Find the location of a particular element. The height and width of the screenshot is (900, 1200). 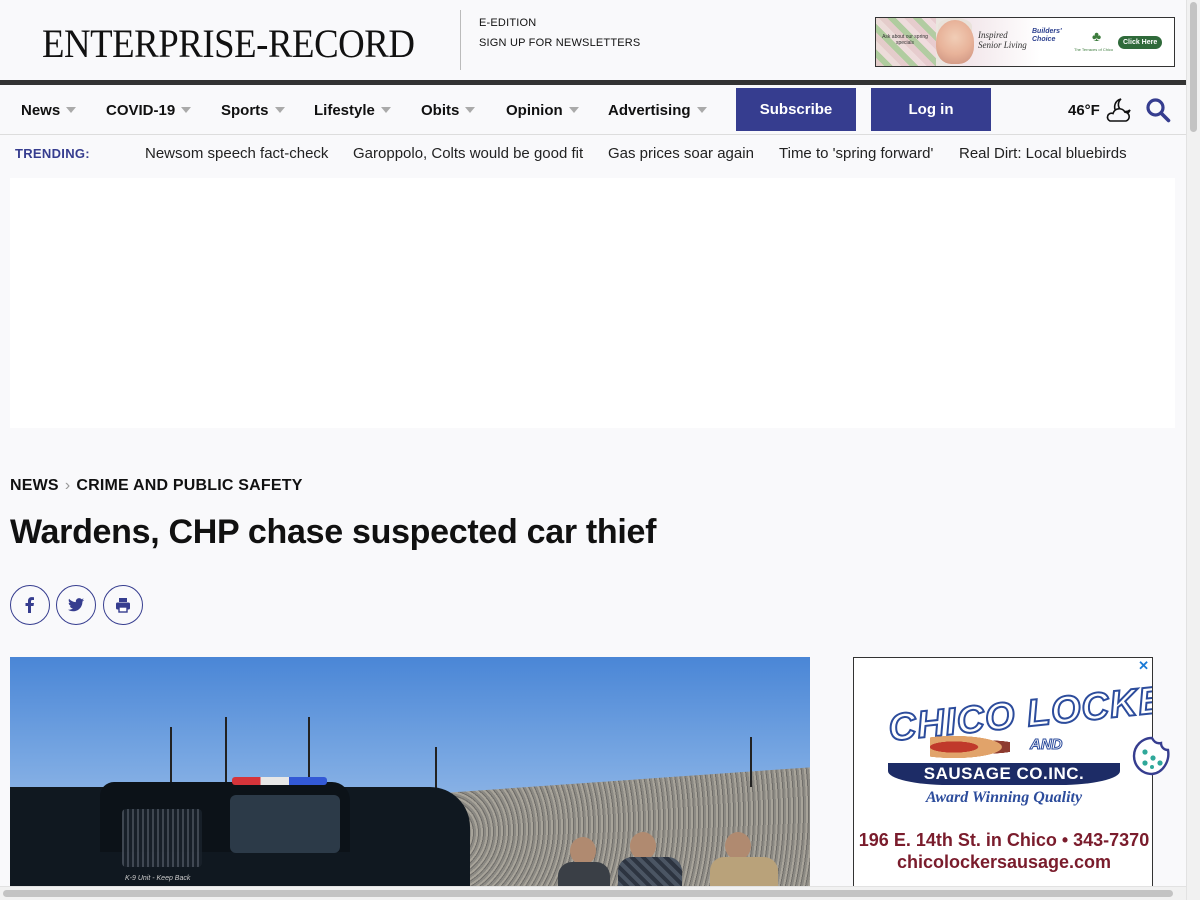

newsletter-signup-link: SIGN UP FOR NEWSLETTERS is located at coordinates (559, 43).